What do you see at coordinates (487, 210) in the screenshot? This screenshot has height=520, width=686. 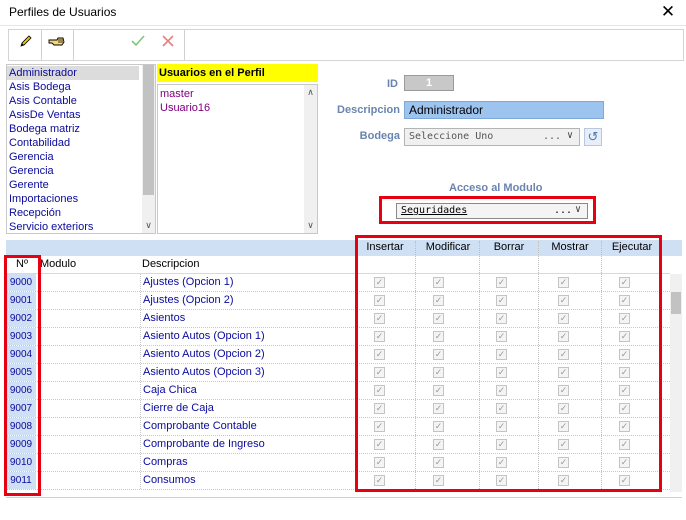 I see `highlight-acceso-modulo` at bounding box center [487, 210].